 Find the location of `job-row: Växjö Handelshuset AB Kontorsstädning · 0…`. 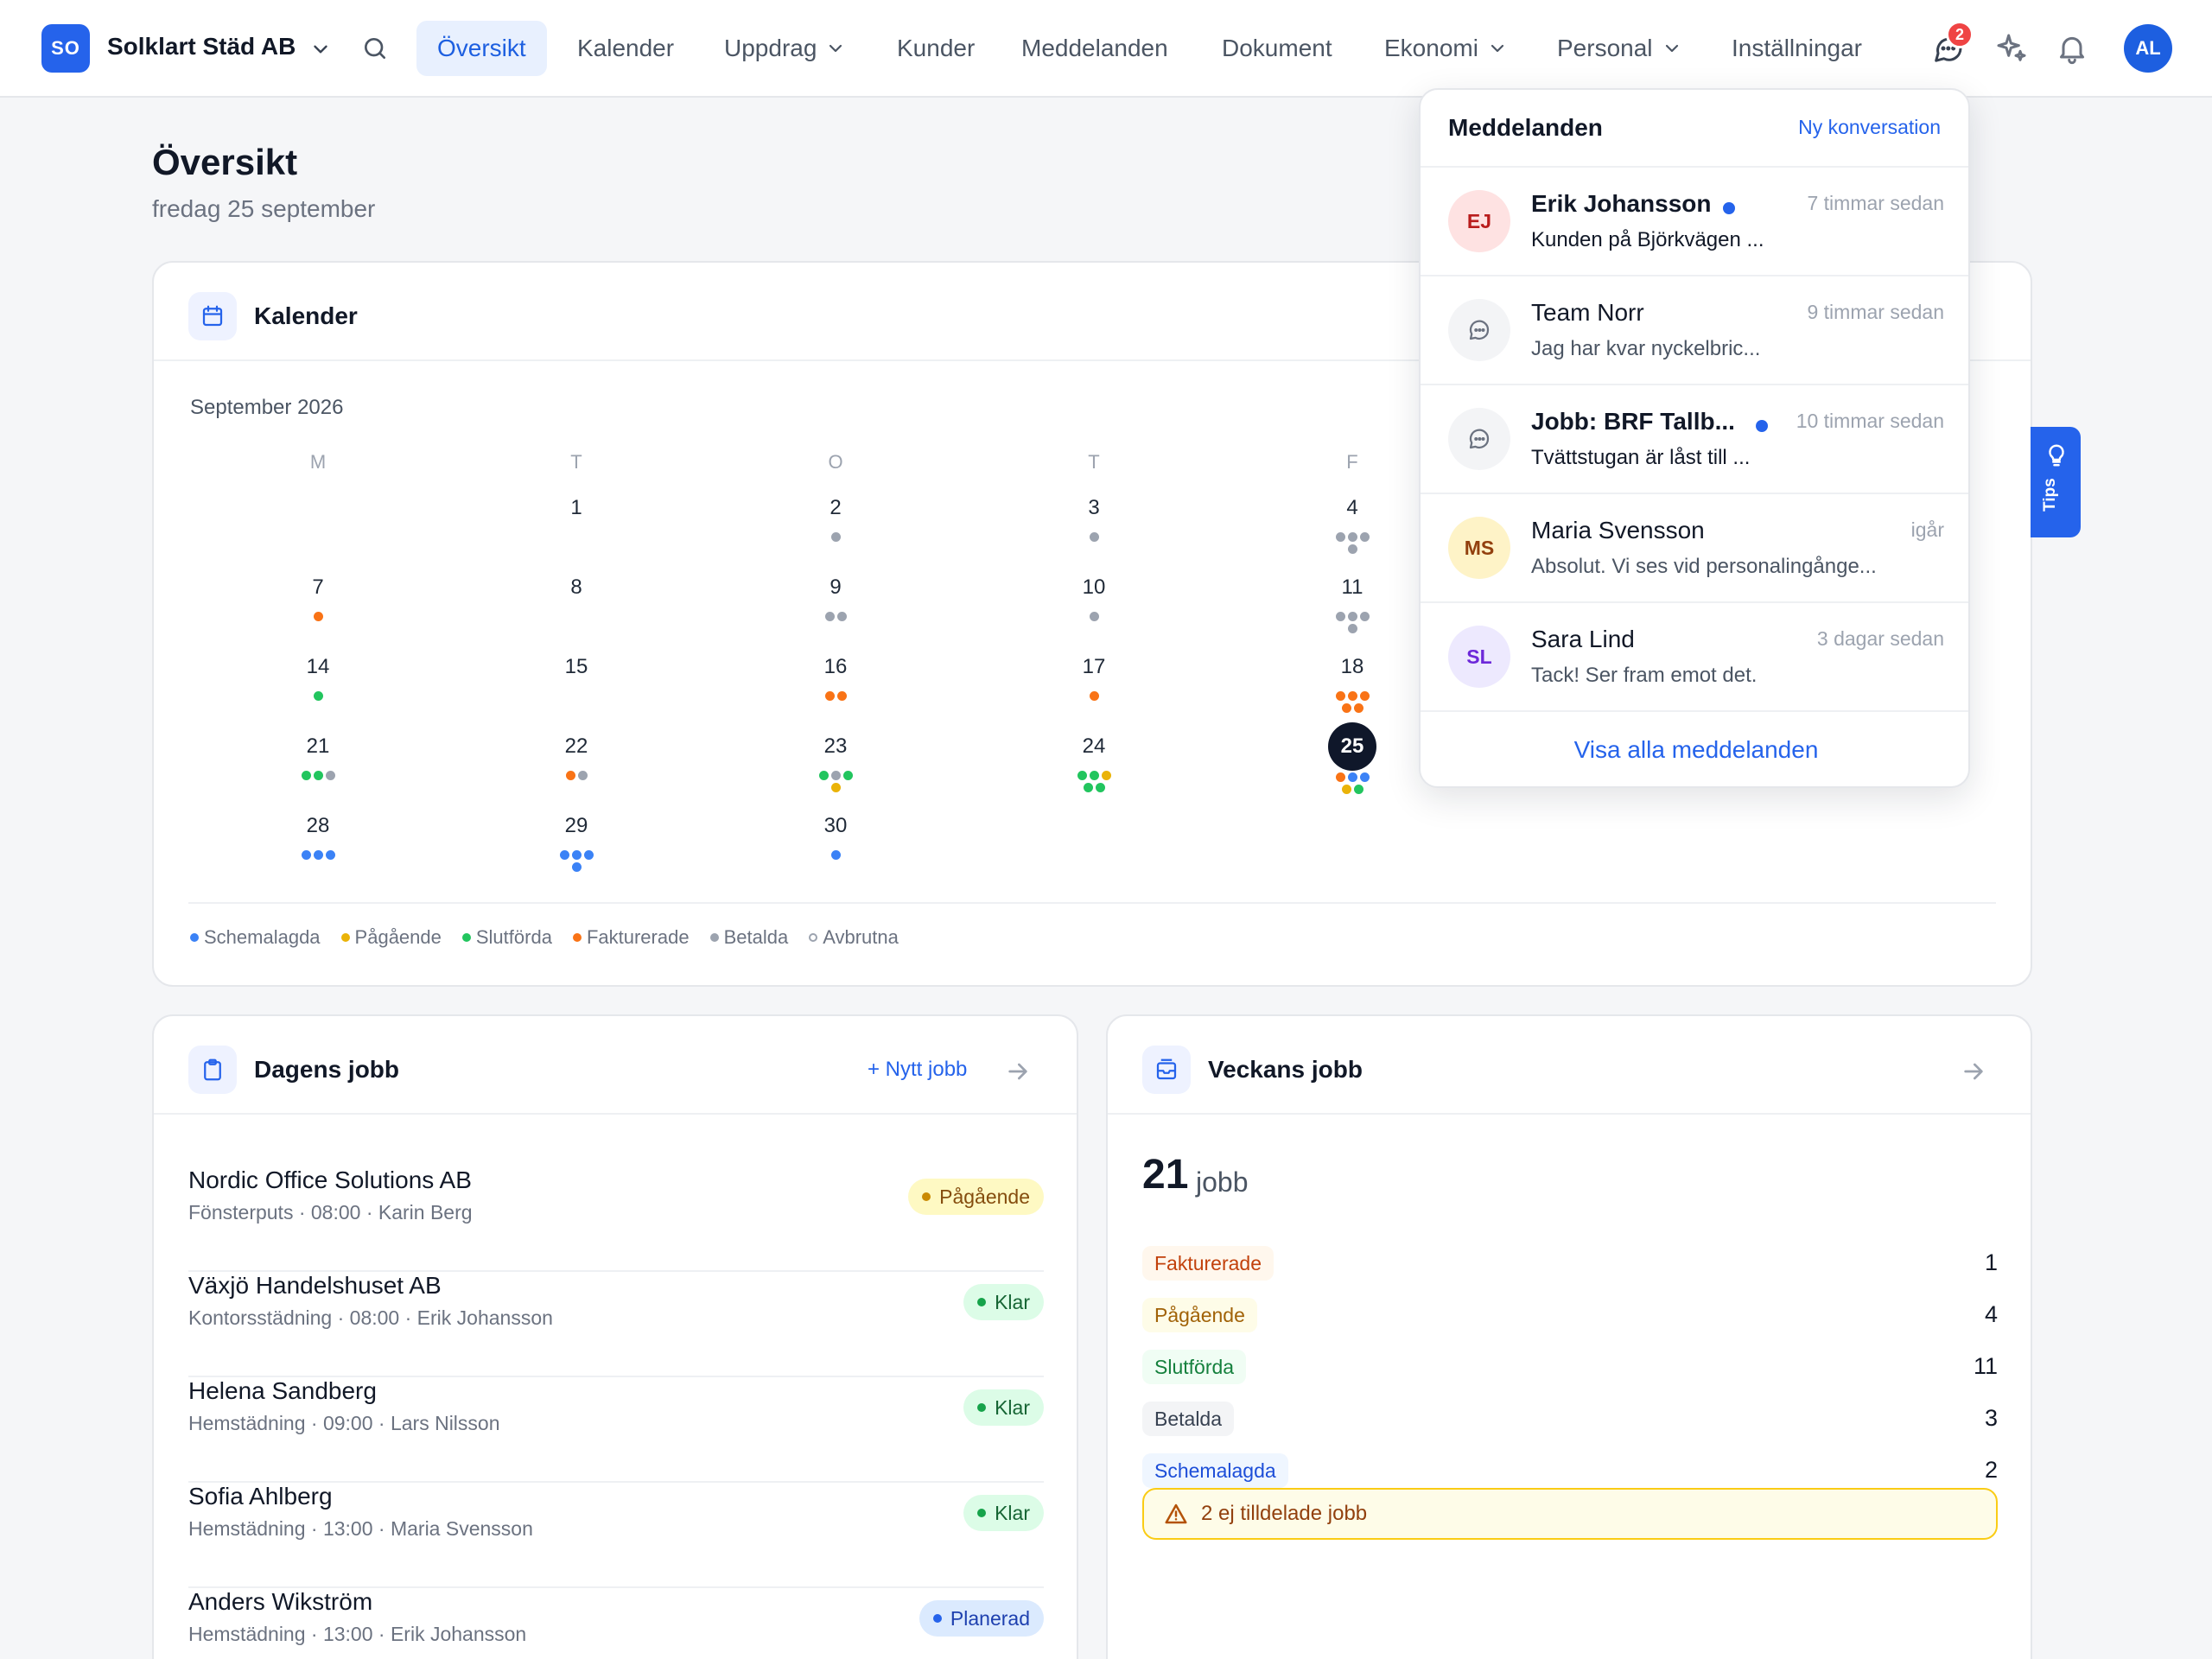

job-row: Växjö Handelshuset AB Kontorsstädning · 0… is located at coordinates (616, 1324).